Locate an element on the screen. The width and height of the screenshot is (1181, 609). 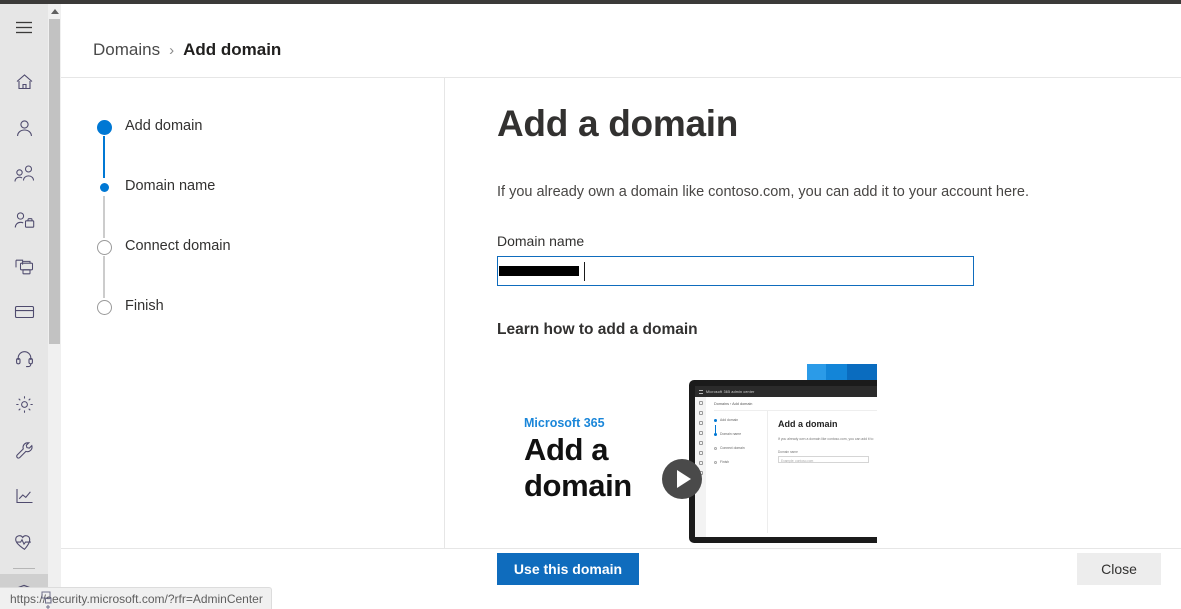
billing-icon is located at coordinates (24, 312).